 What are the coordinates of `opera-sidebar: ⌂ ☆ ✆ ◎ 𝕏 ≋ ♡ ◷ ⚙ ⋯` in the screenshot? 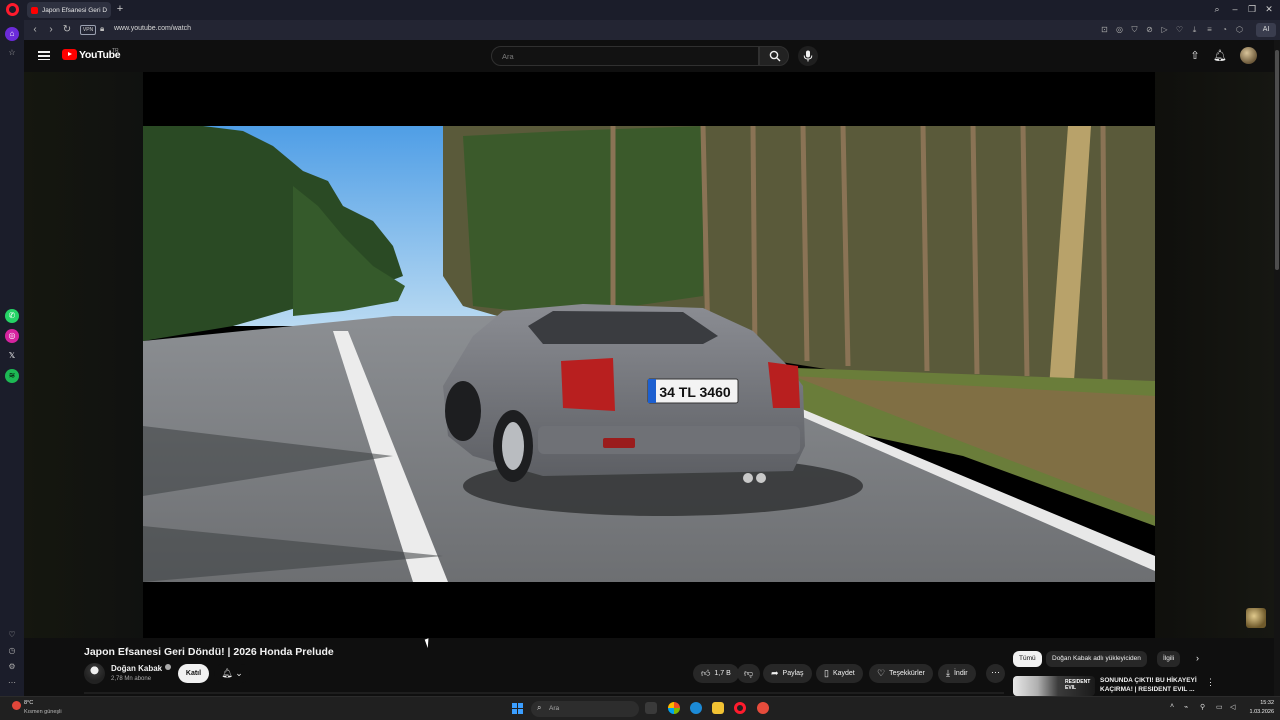 It's located at (12, 358).